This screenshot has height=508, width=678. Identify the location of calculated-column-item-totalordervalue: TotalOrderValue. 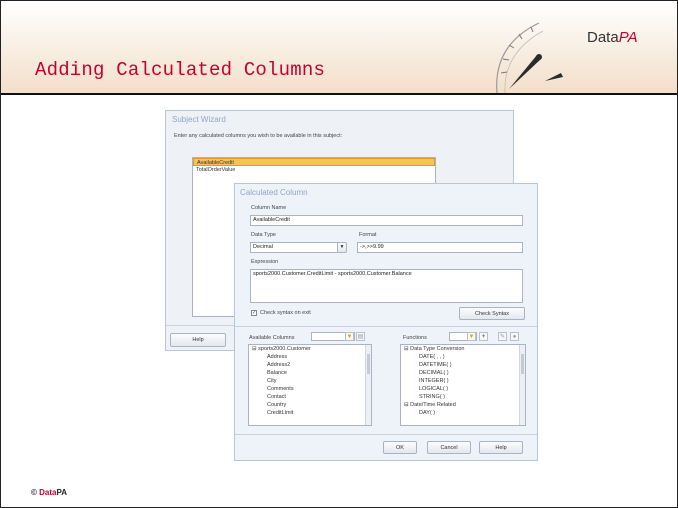
(314, 170).